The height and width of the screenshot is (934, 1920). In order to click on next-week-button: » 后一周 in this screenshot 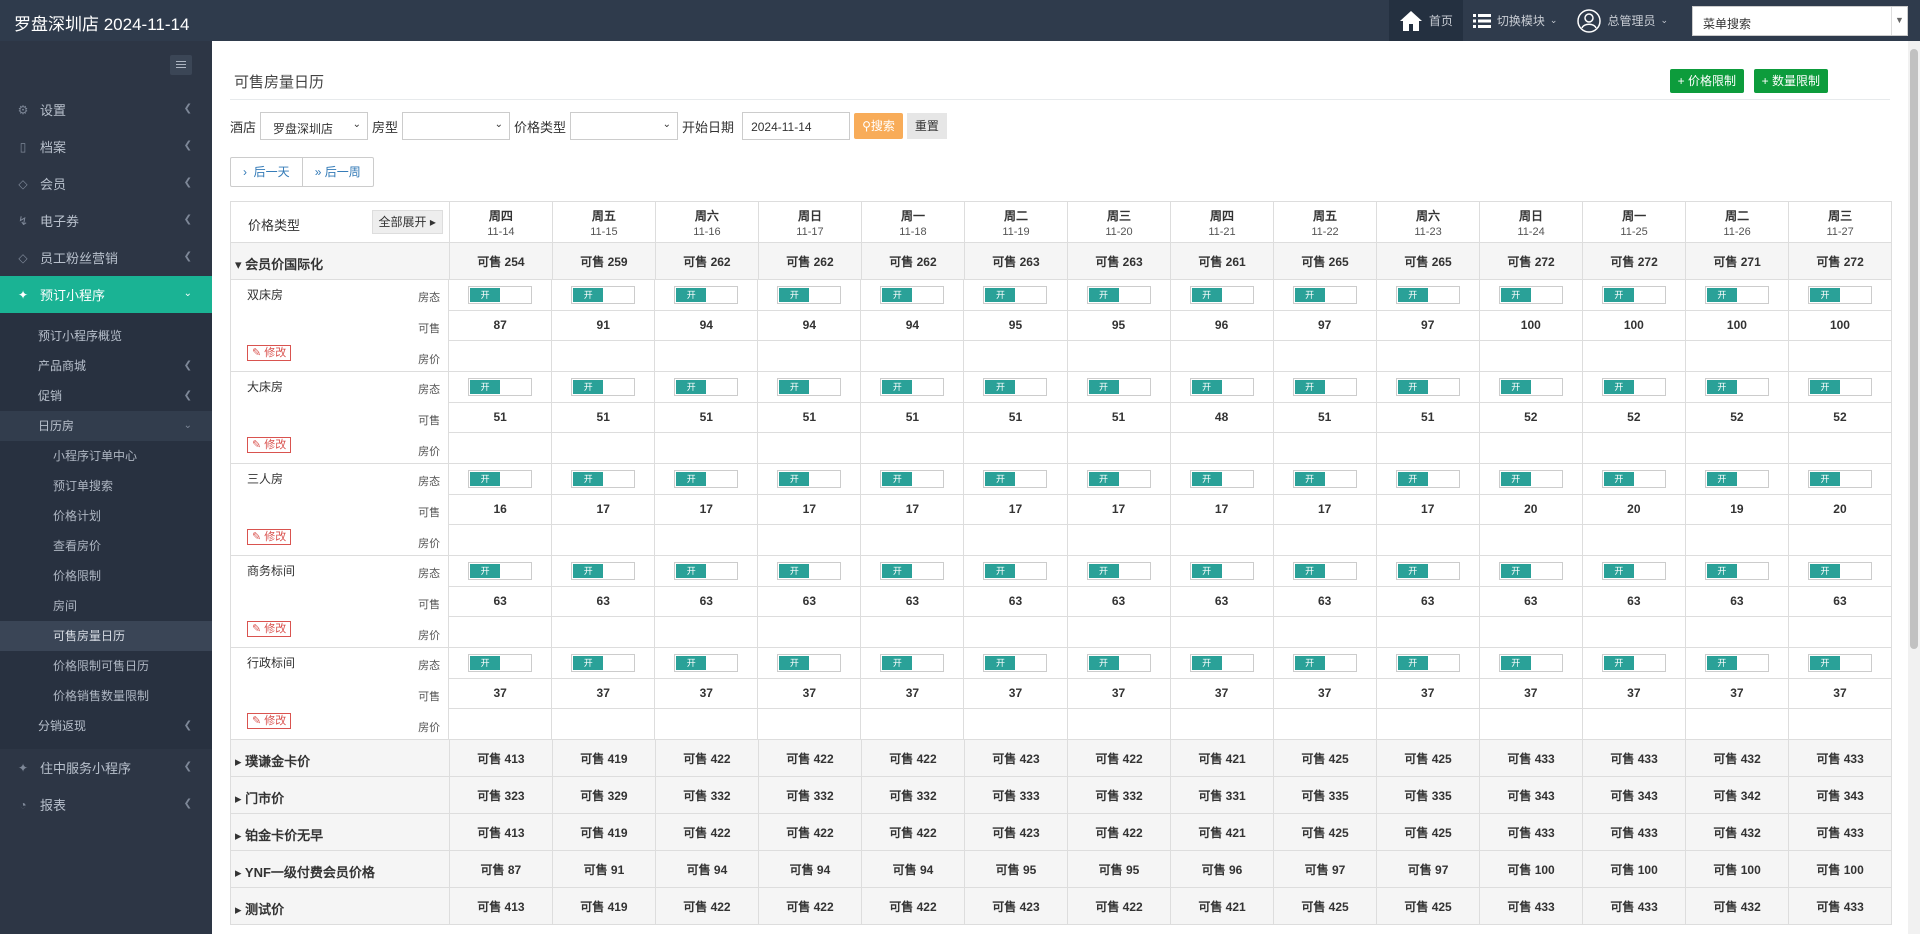, I will do `click(337, 172)`.